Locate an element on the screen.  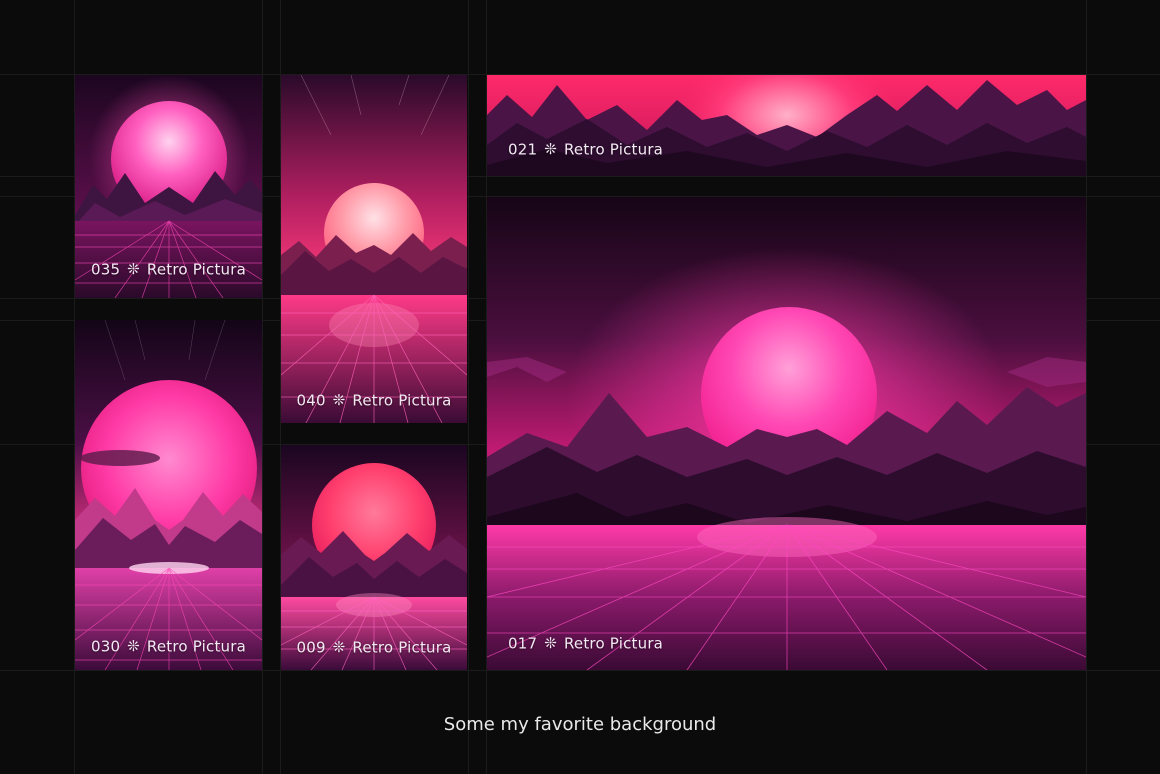
wallpaper-card-021: 021 ❊ Retro Pictura is located at coordinates (786, 125).